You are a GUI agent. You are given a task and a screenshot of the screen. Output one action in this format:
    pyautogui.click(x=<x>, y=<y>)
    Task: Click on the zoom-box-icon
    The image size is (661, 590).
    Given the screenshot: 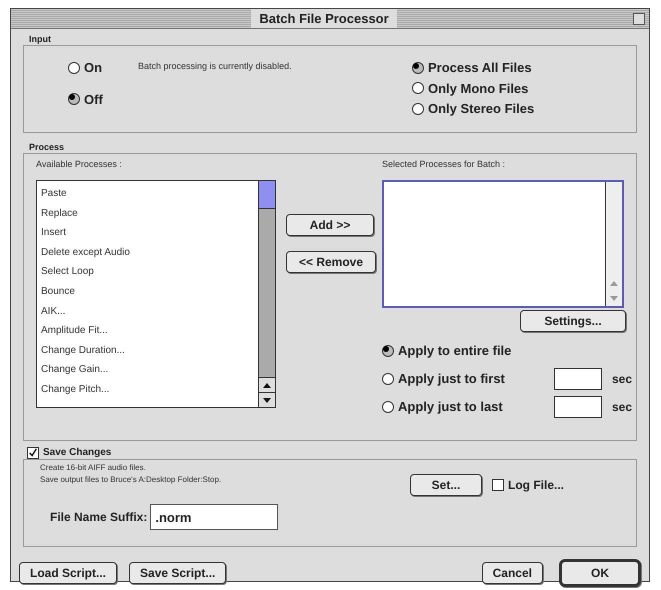 What is the action you would take?
    pyautogui.click(x=639, y=18)
    